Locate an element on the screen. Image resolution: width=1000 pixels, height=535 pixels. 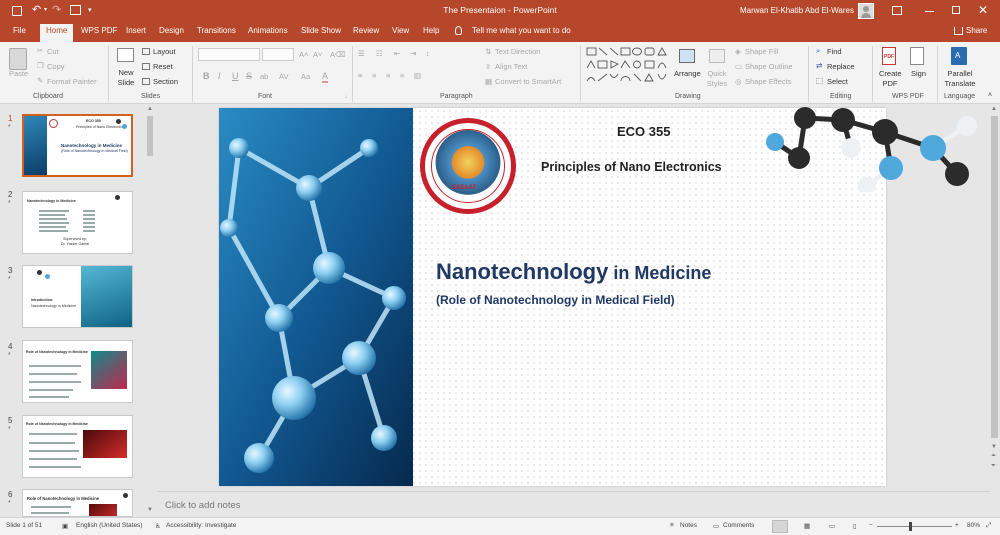
cut-button: Cut is located at coordinates (53, 51).